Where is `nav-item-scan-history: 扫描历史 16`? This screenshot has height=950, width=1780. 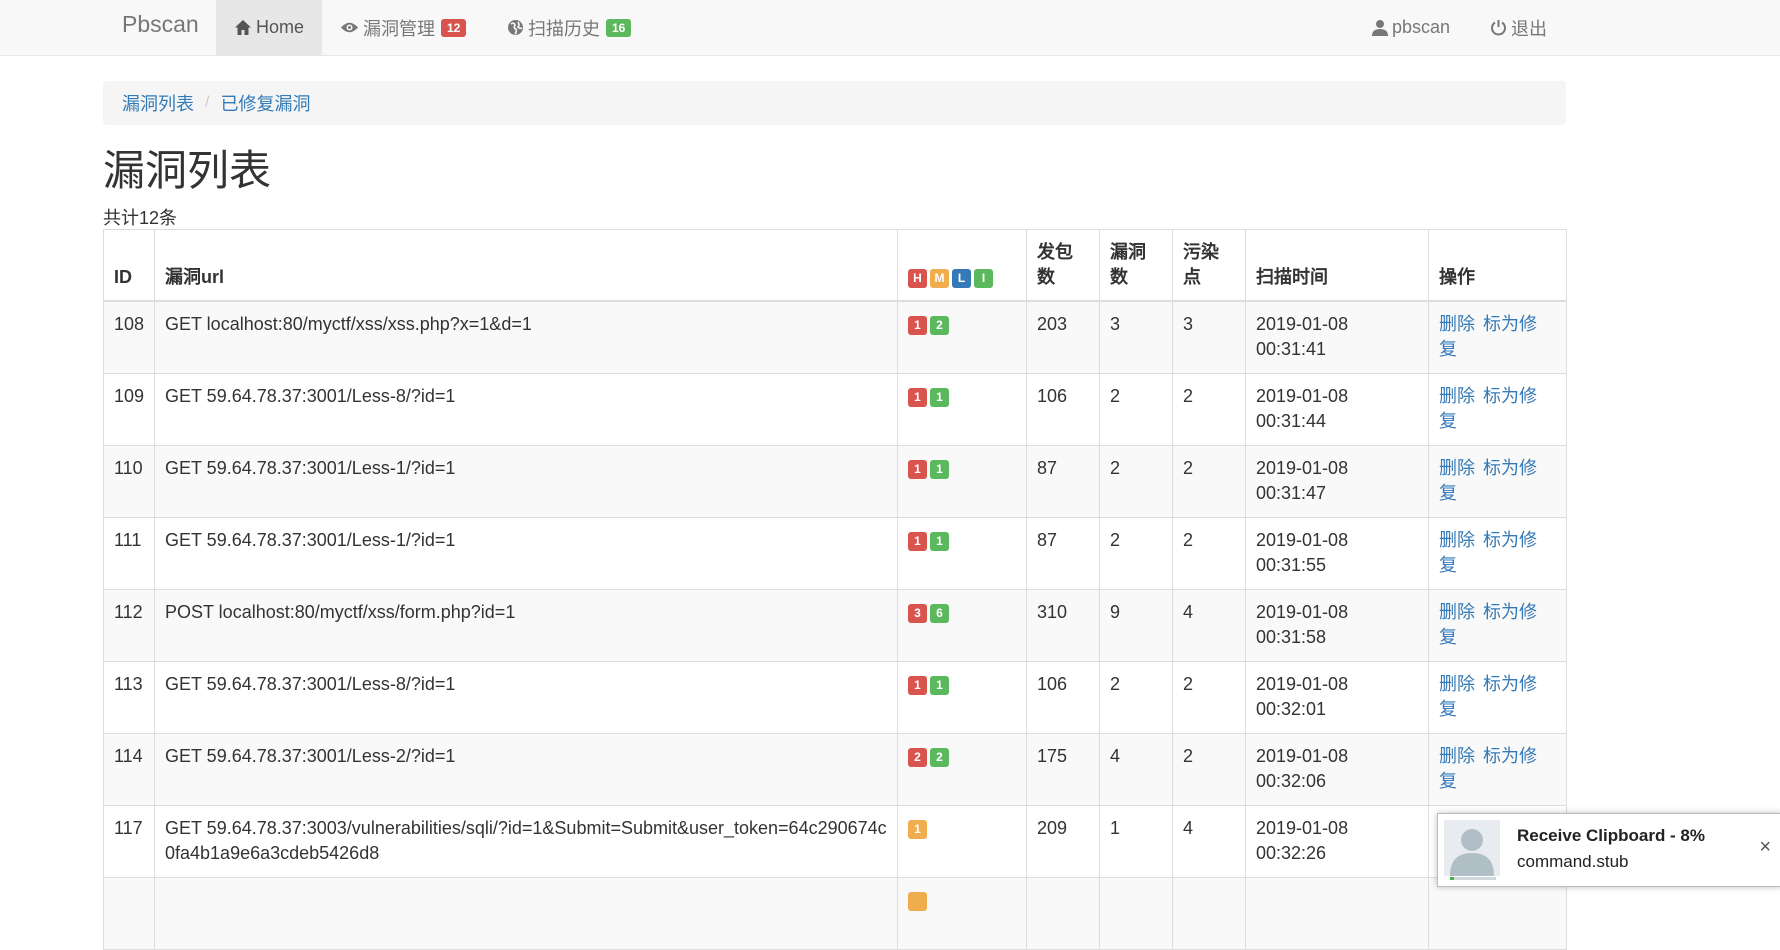
nav-item-scan-history: 扫描历史 16 is located at coordinates (569, 27).